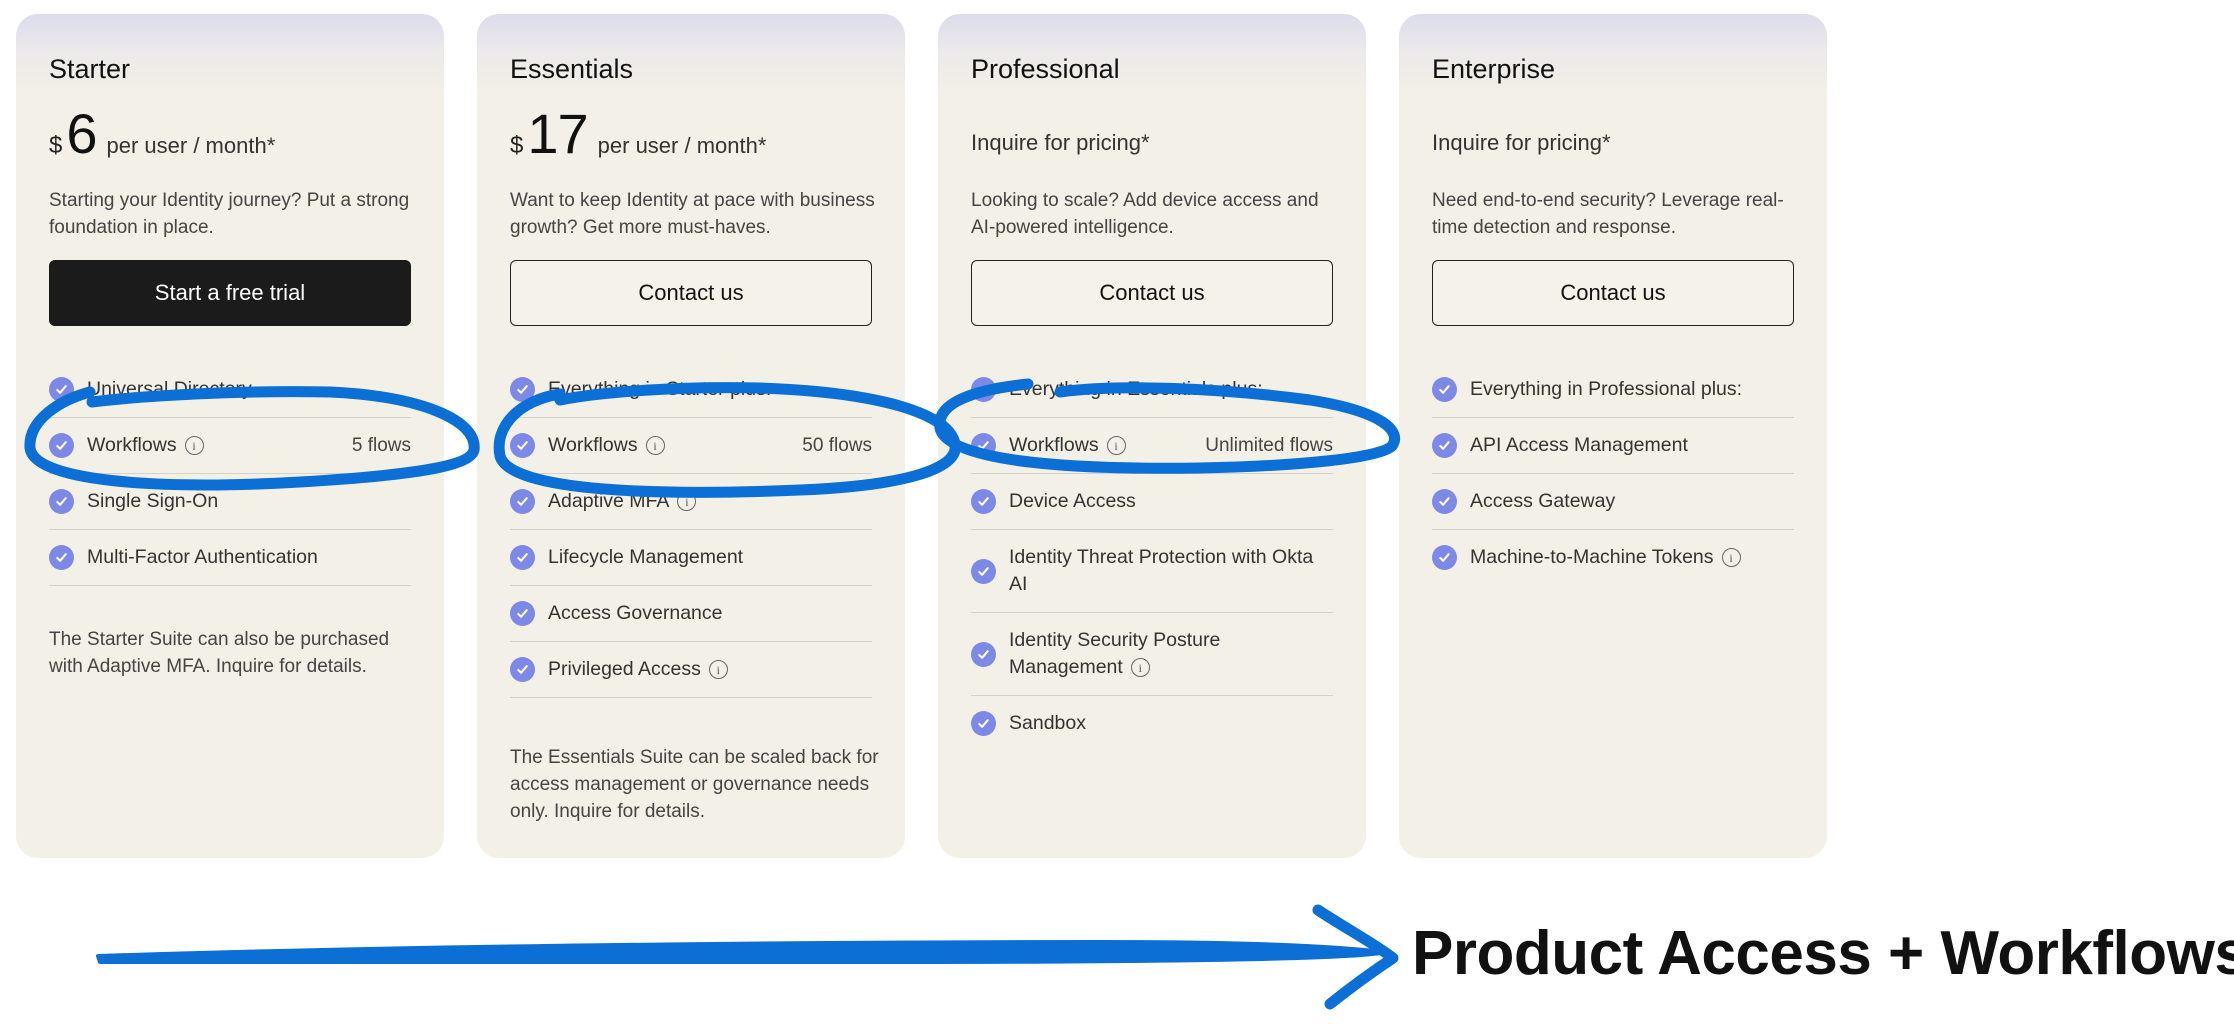  I want to click on plan-price: $ 6 per user / month*, so click(162, 134).